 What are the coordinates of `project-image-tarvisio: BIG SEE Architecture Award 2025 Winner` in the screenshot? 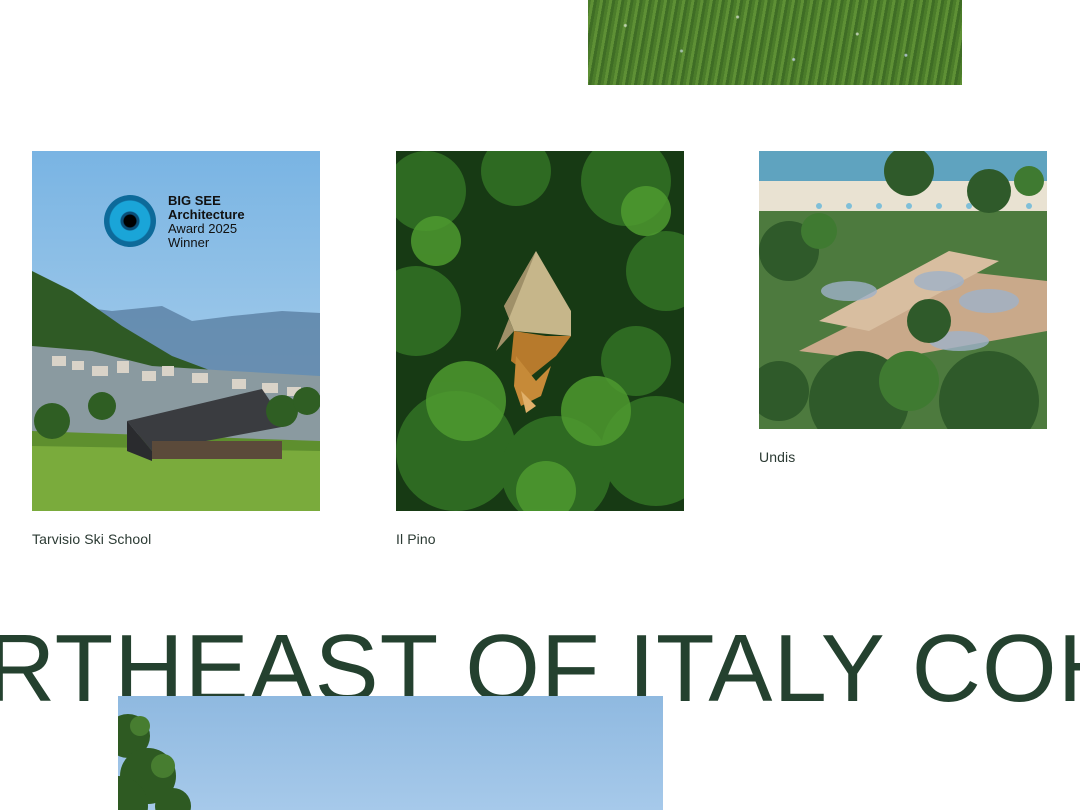 It's located at (176, 331).